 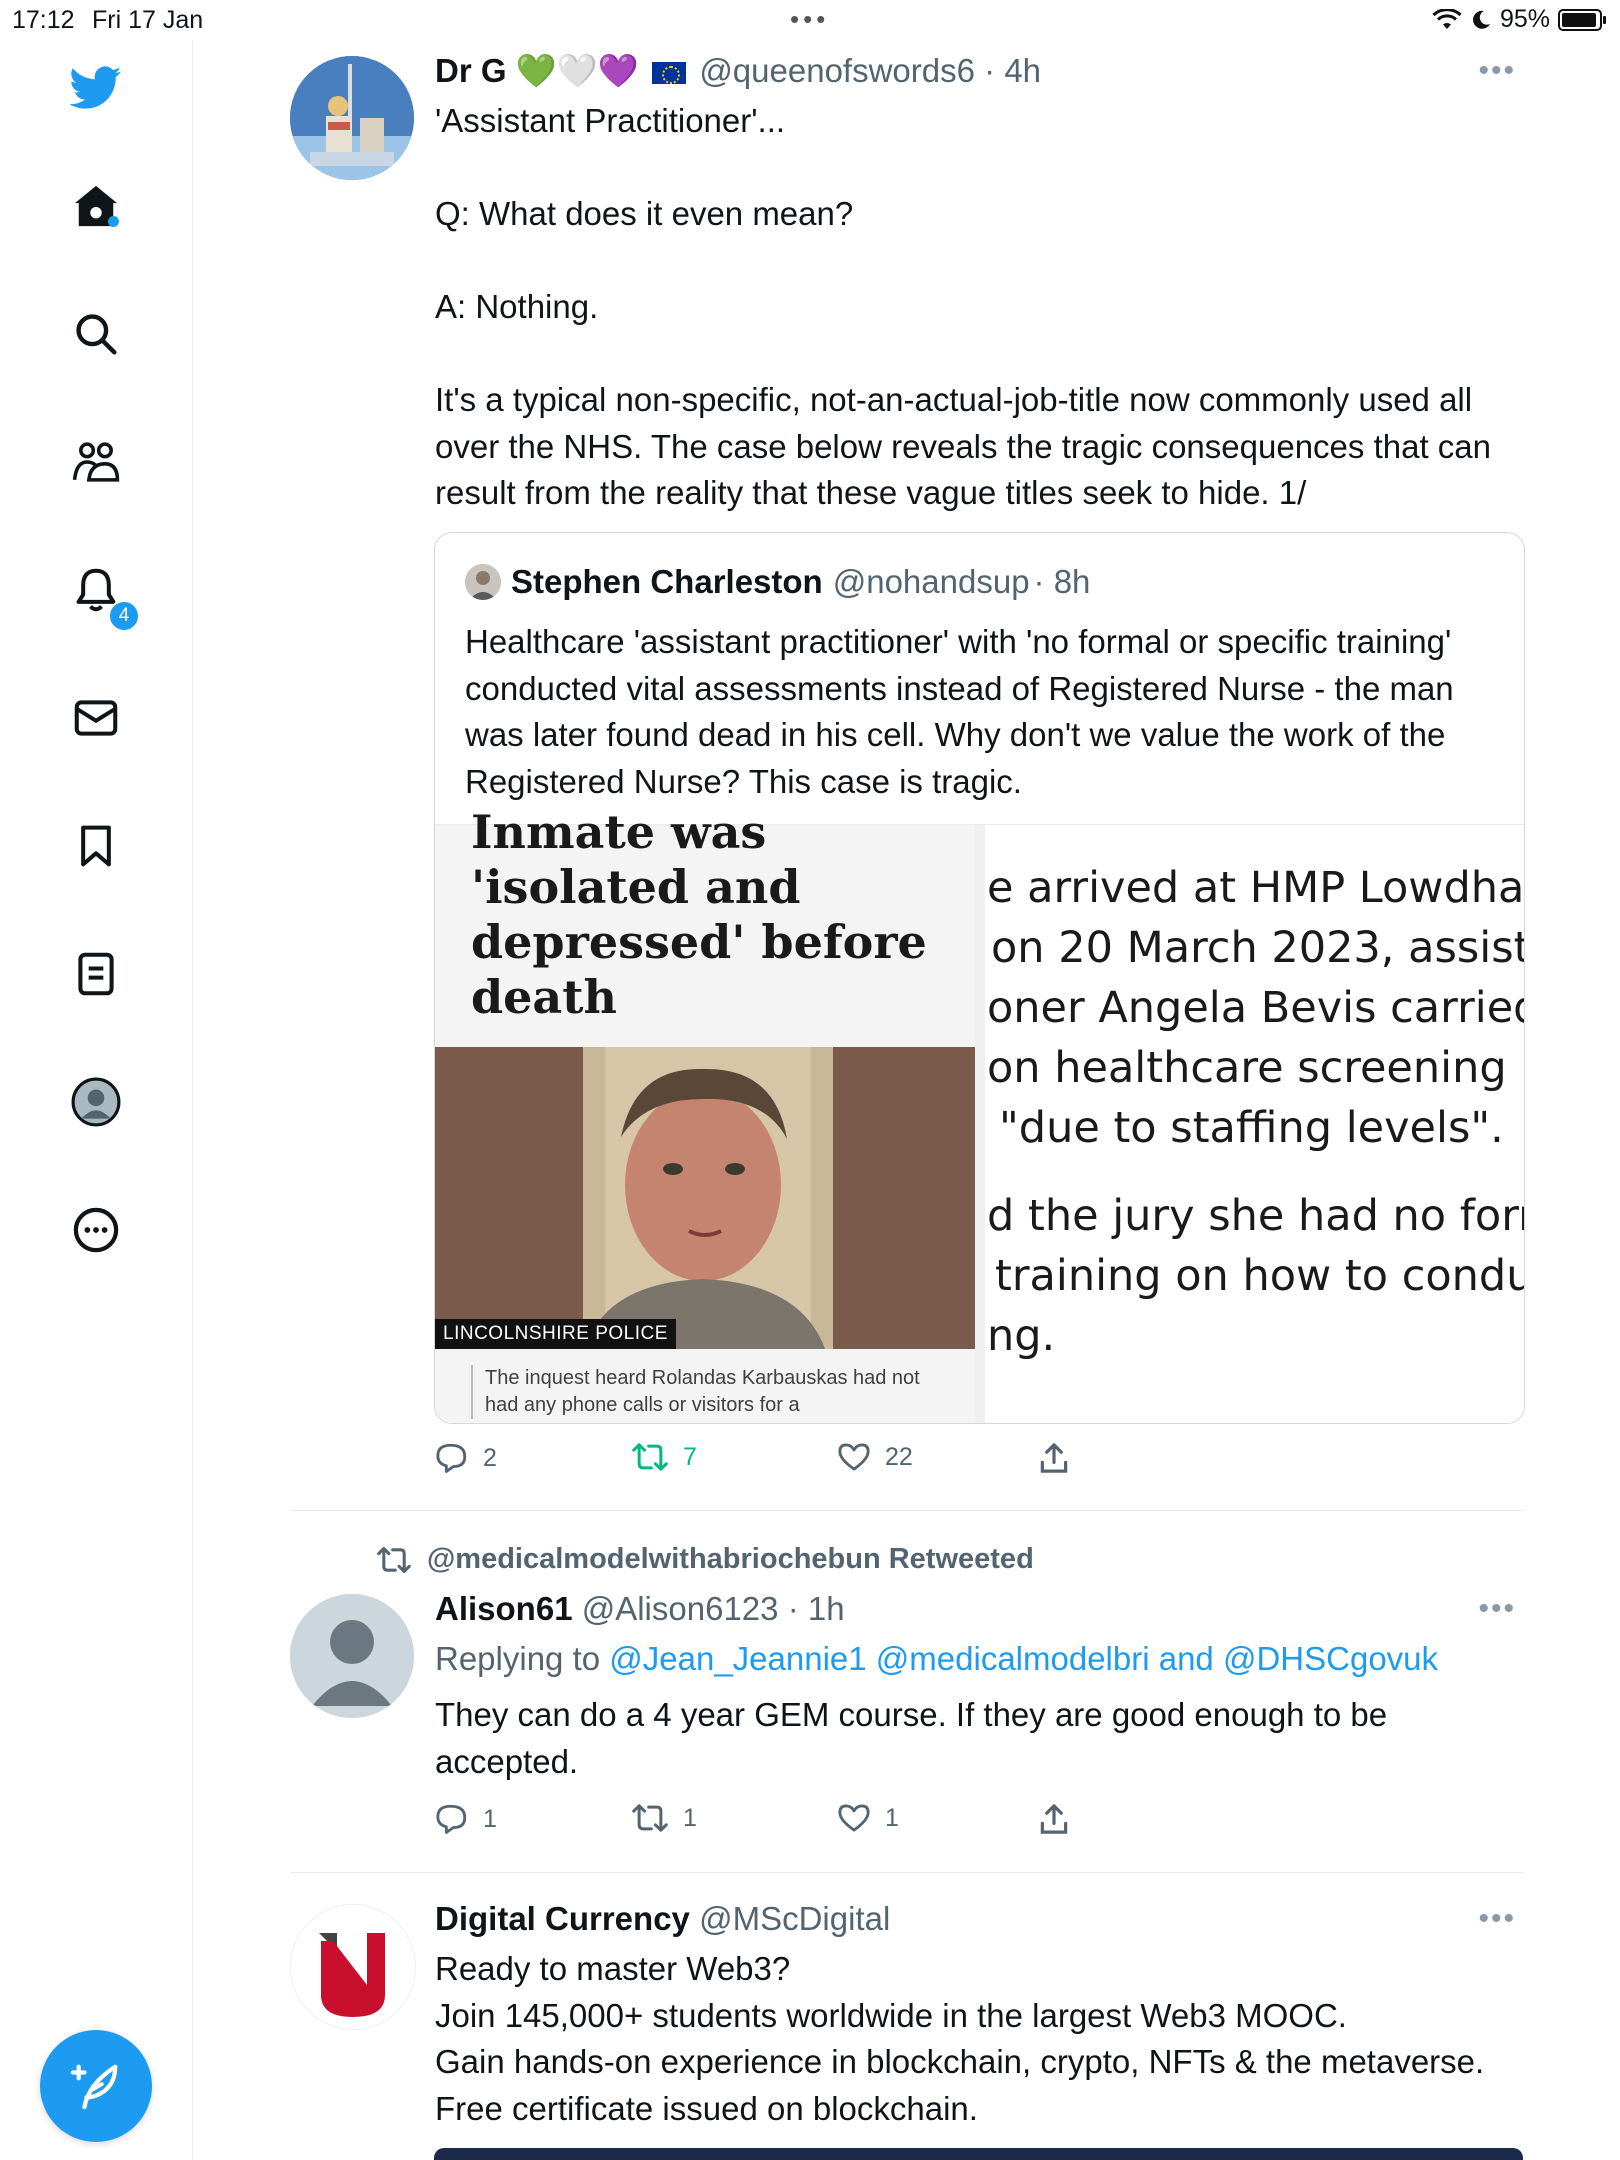 What do you see at coordinates (555, 1334) in the screenshot?
I see `photo-credit: LINCOLNSHIRE POLICE` at bounding box center [555, 1334].